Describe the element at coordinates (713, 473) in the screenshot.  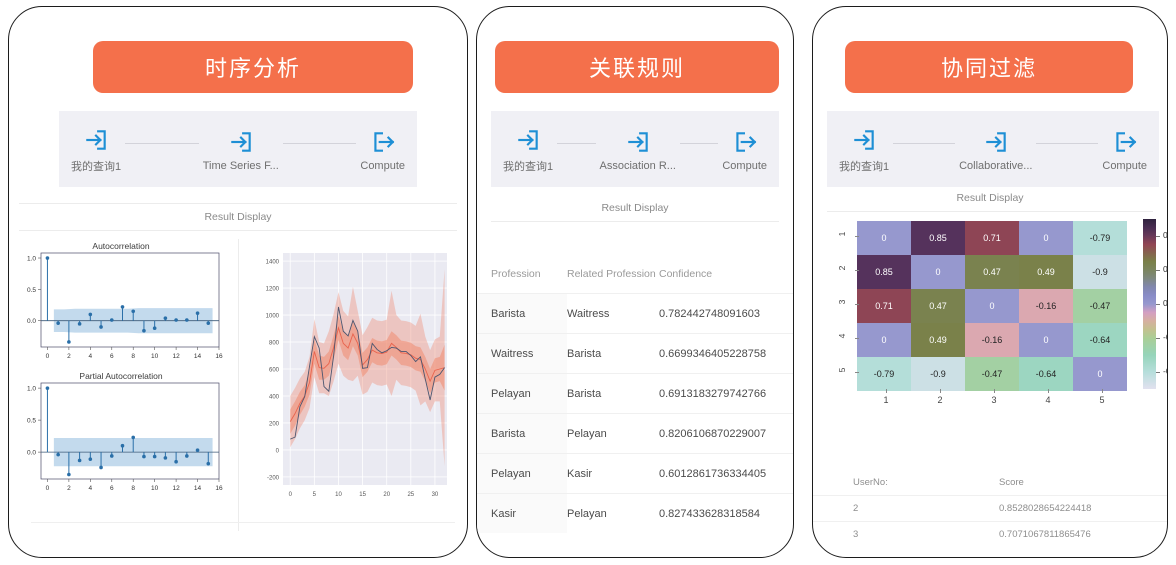
I see `cell-confidence: 0.6012861736334405` at that location.